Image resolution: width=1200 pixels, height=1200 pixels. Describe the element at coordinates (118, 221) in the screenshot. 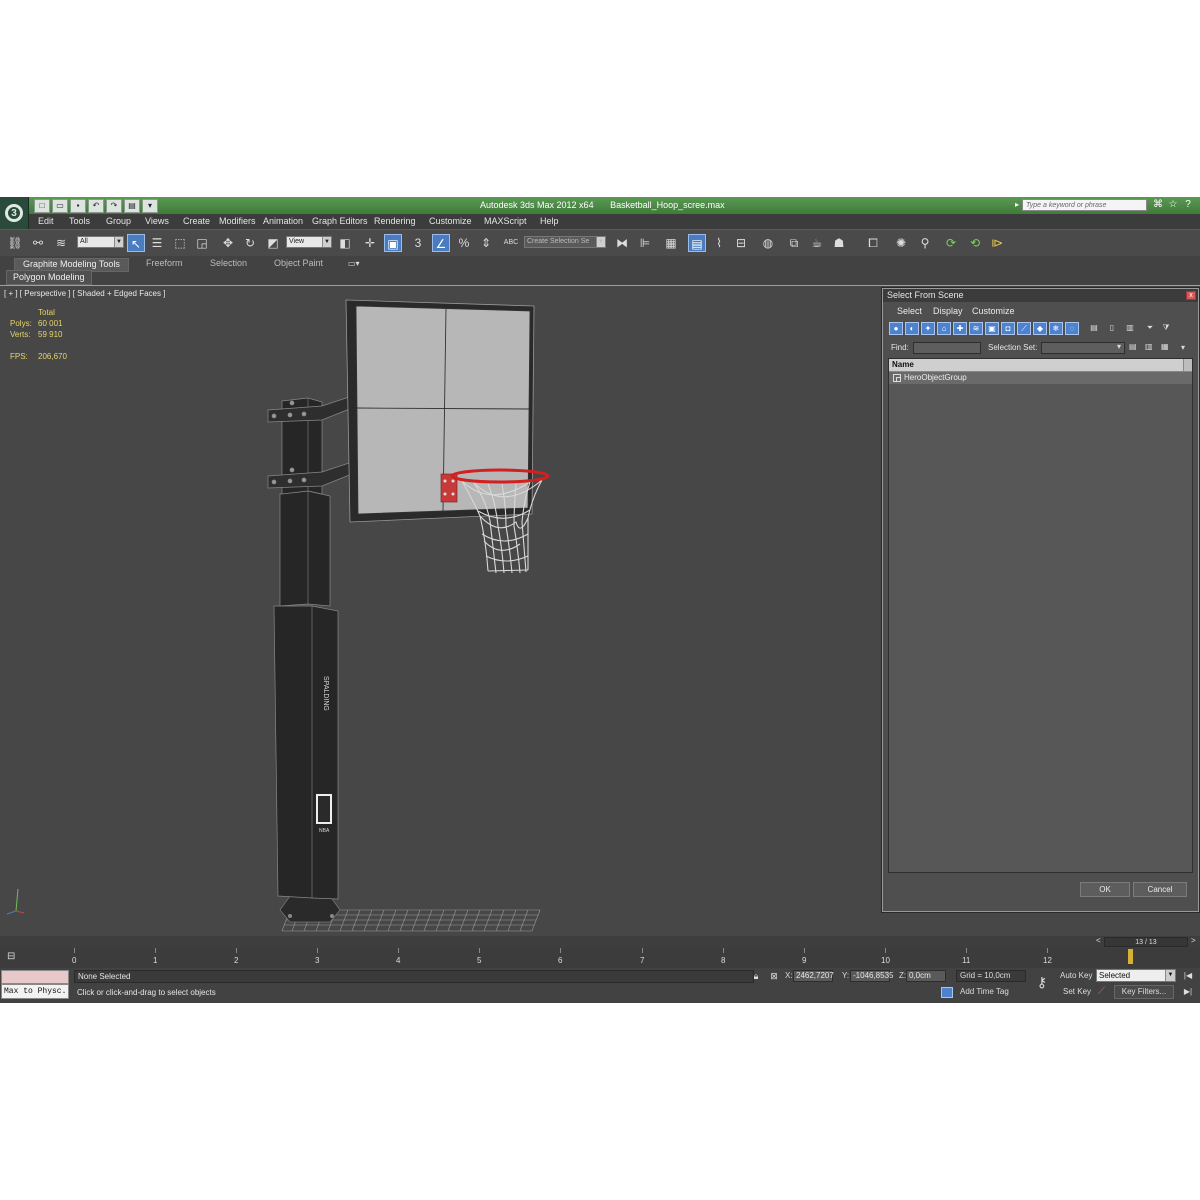

I see `menu-group: Group` at that location.